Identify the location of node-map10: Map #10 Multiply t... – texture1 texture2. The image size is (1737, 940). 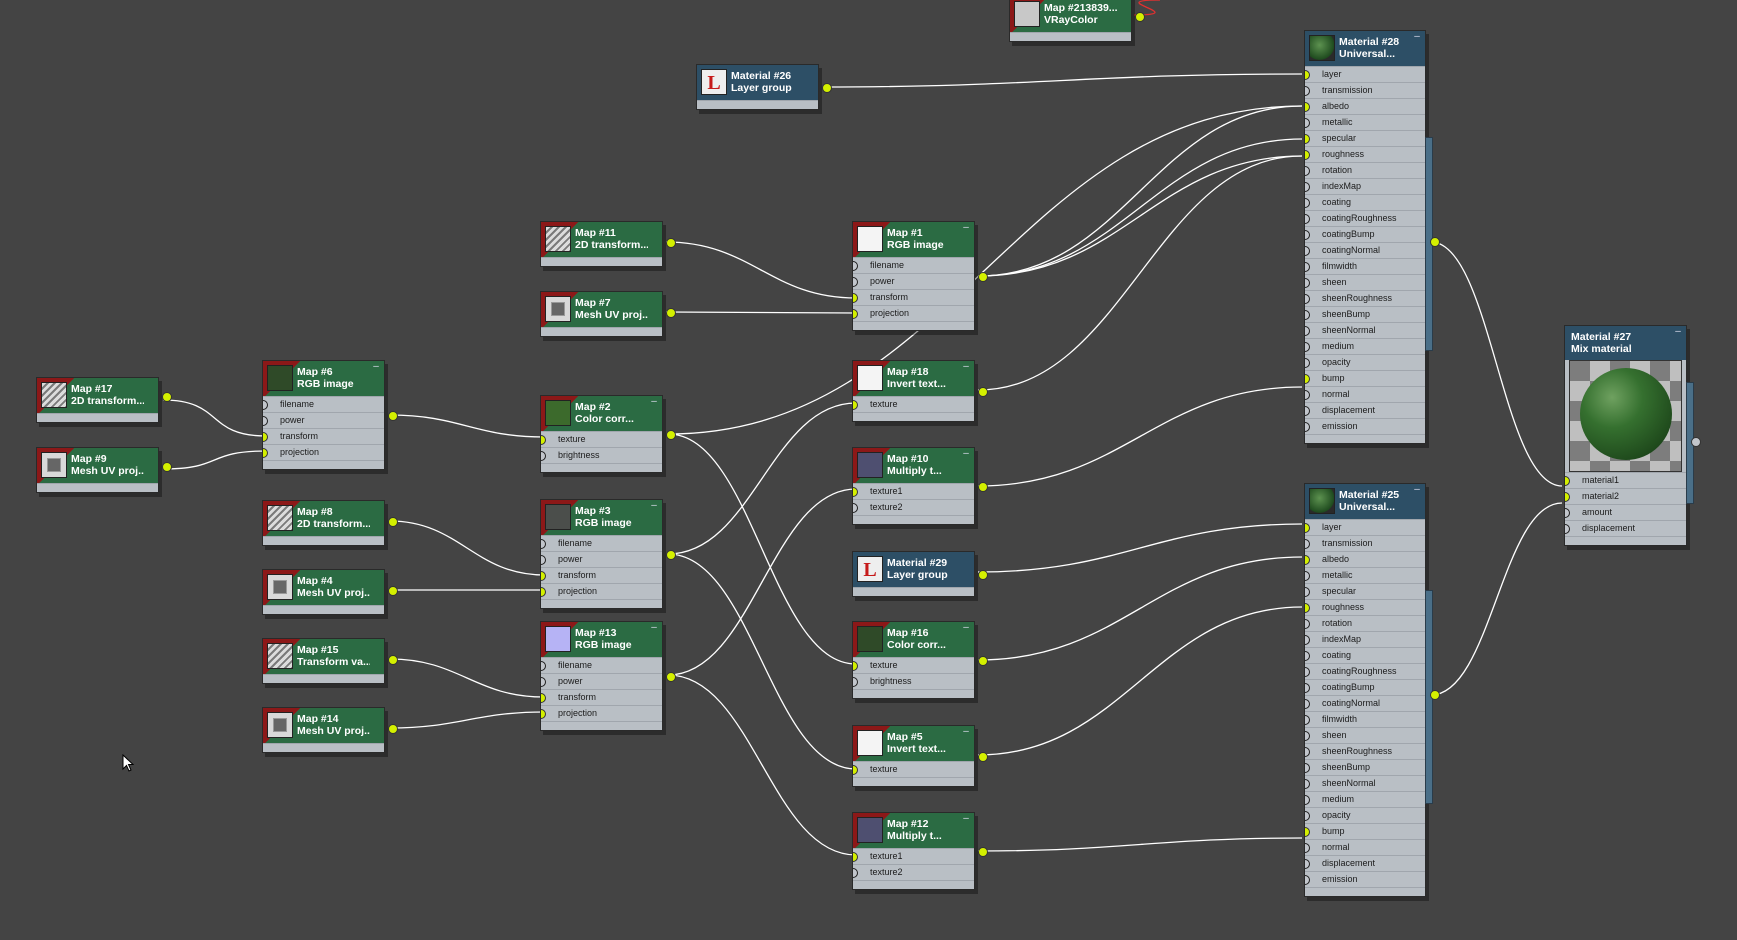
(920, 486).